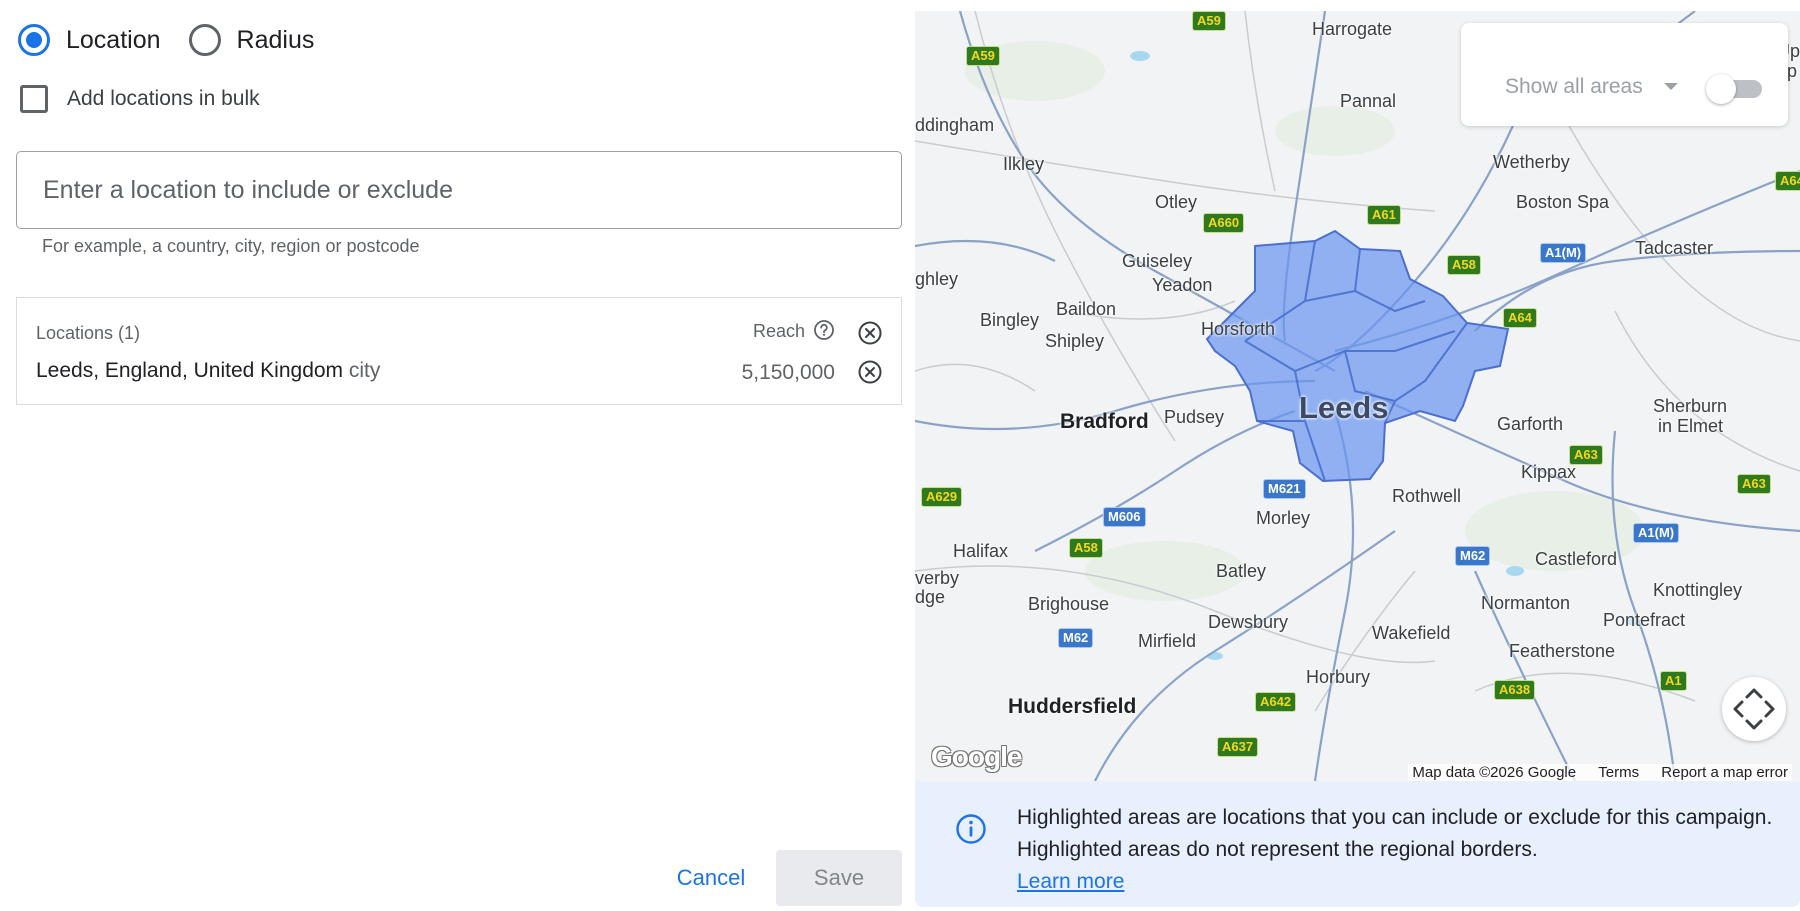 Image resolution: width=1800 pixels, height=911 pixels. I want to click on remove-all-locations-icon, so click(870, 335).